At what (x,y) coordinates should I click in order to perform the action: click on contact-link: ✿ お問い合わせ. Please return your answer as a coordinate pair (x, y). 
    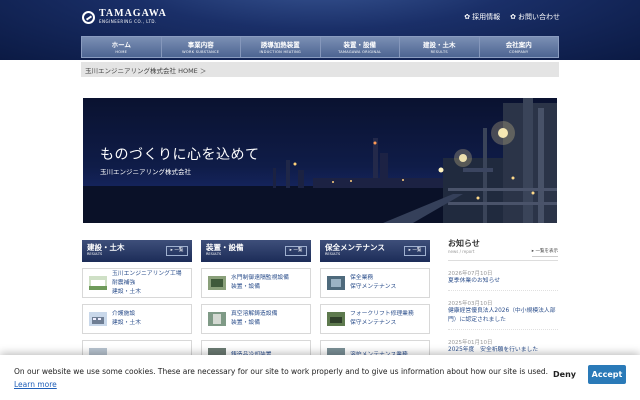
    Looking at the image, I should click on (535, 17).